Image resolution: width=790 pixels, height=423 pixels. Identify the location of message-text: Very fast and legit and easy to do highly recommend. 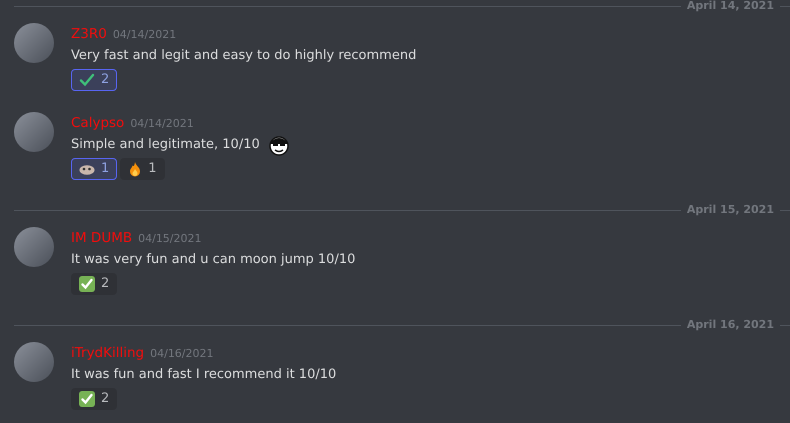
(243, 56).